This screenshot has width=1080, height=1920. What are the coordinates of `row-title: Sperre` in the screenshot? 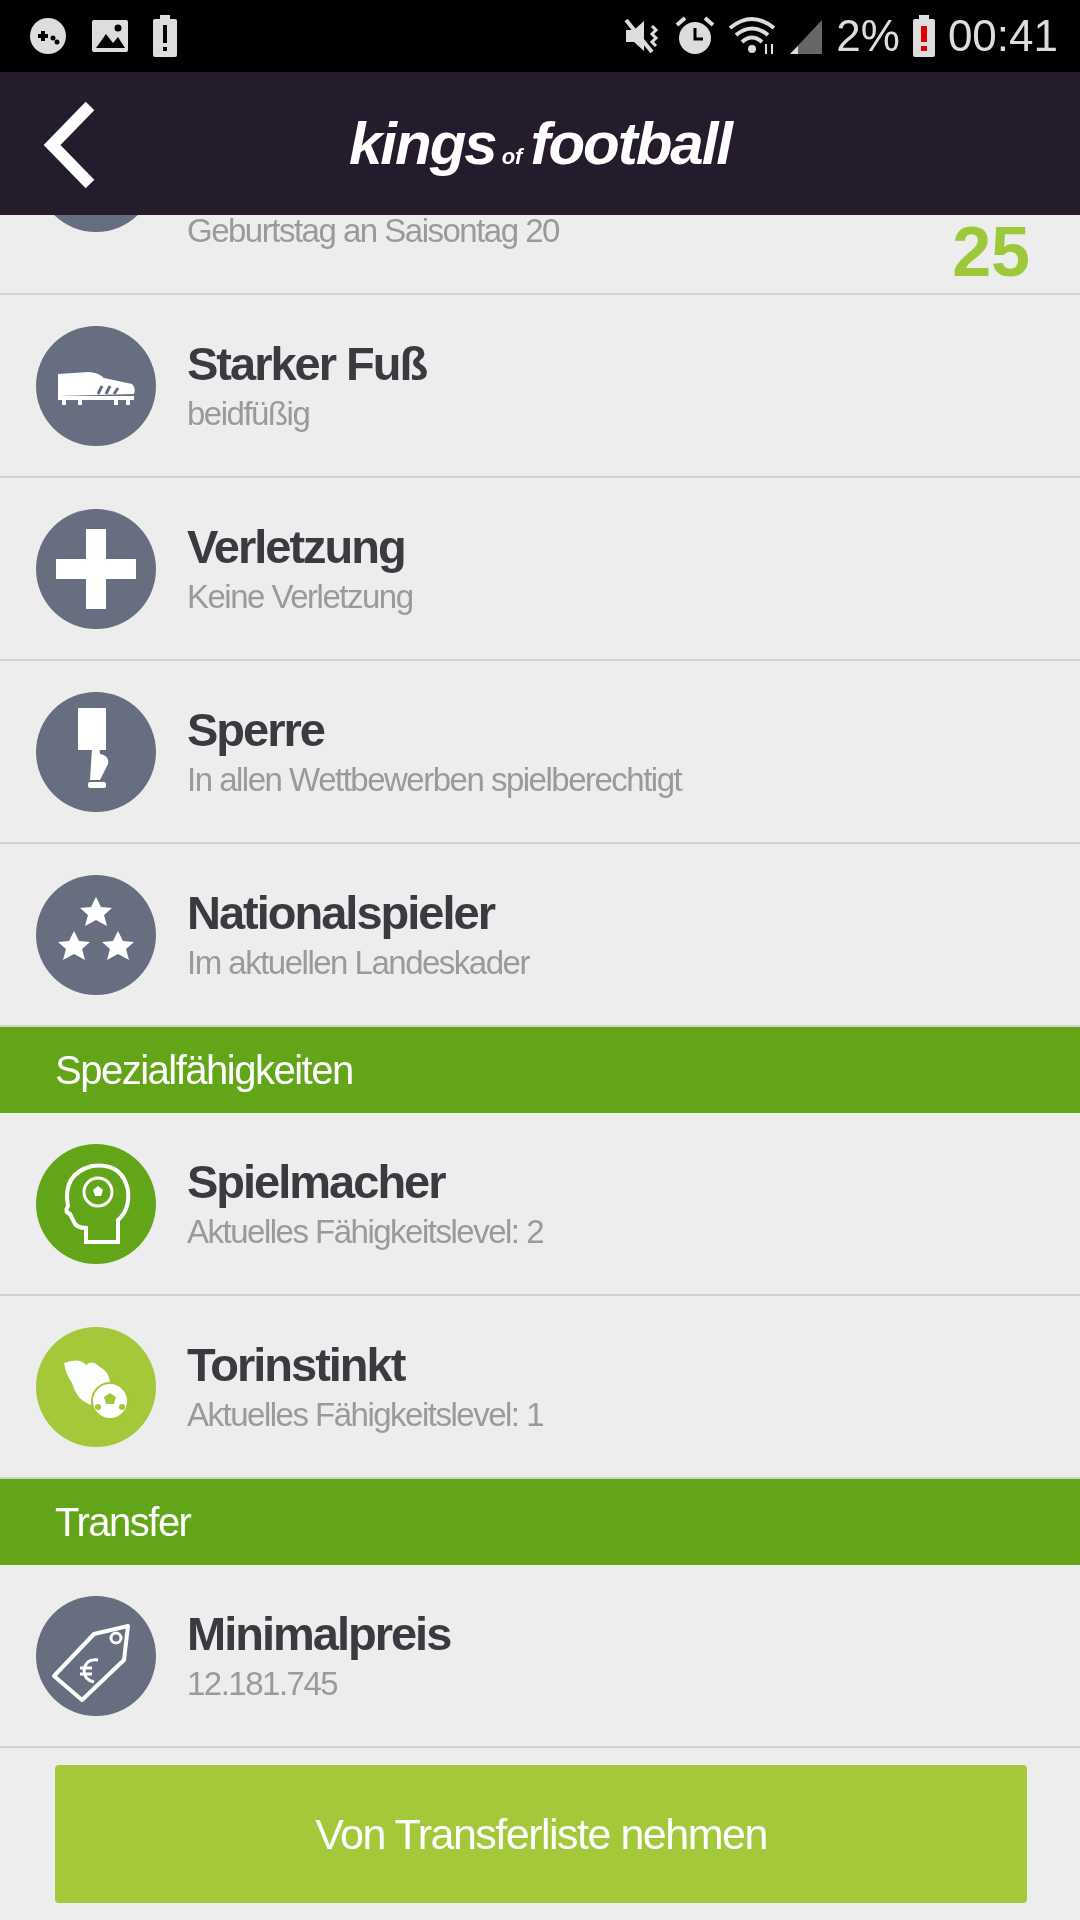 It's located at (256, 729).